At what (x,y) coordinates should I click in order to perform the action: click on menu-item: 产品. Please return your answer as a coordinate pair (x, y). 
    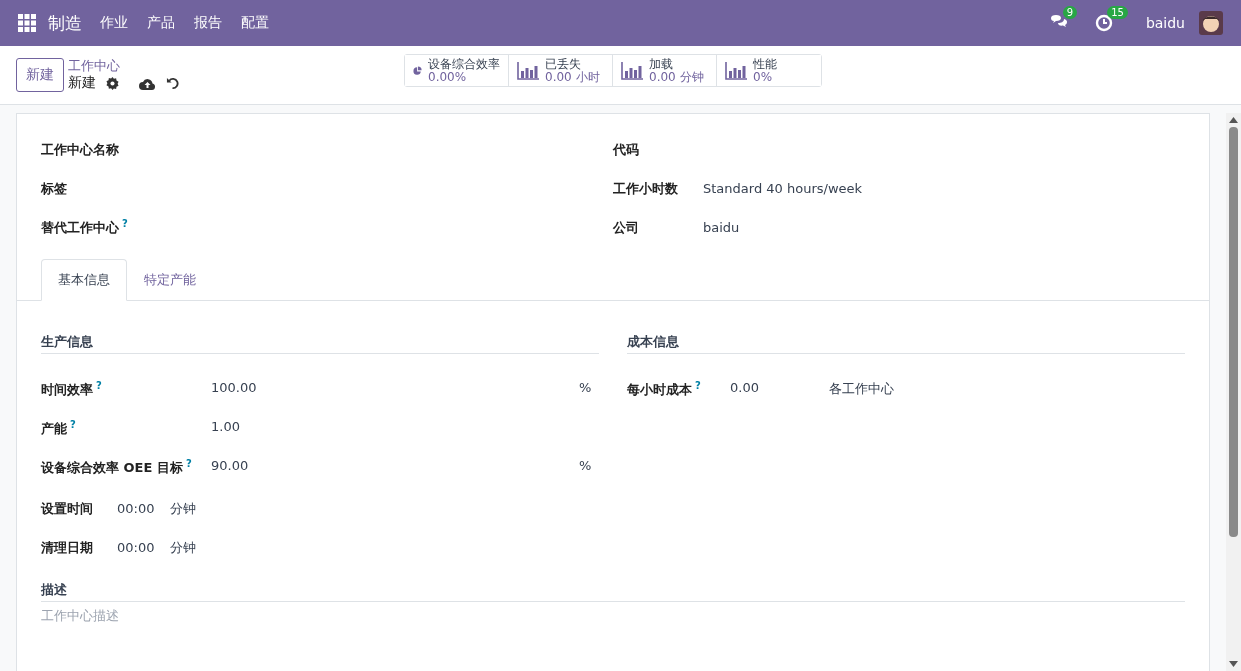
    Looking at the image, I should click on (161, 23).